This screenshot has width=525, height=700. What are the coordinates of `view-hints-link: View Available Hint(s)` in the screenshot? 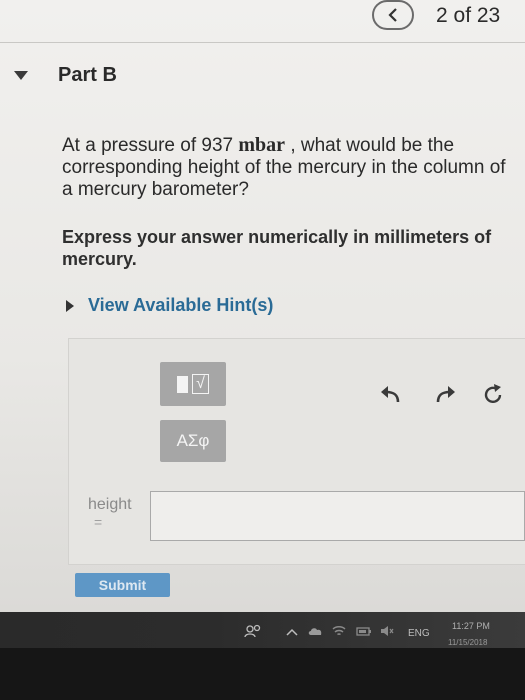 It's located at (169, 305).